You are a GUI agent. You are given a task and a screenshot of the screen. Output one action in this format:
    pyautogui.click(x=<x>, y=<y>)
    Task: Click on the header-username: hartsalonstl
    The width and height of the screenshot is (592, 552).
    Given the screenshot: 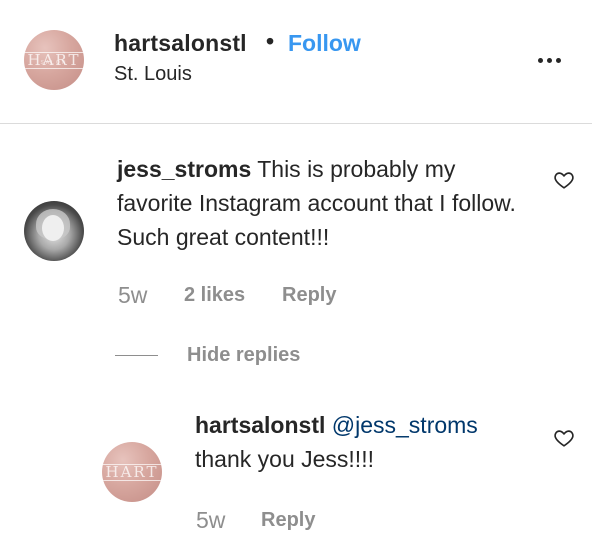 What is the action you would take?
    pyautogui.click(x=180, y=43)
    